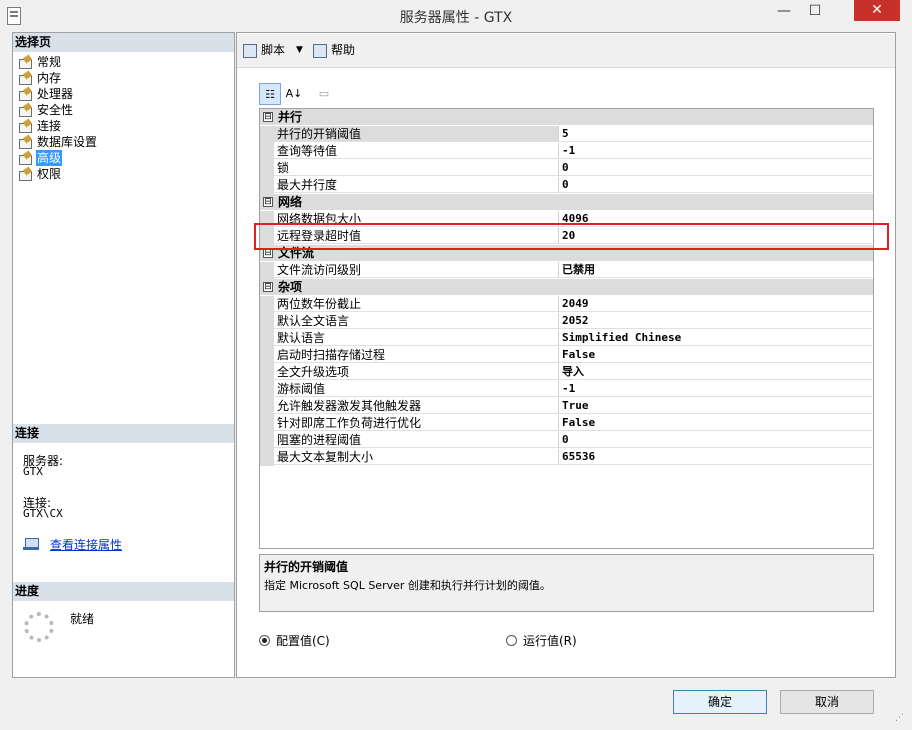 The height and width of the screenshot is (730, 912). What do you see at coordinates (49, 78) in the screenshot?
I see `page-label: 内存` at bounding box center [49, 78].